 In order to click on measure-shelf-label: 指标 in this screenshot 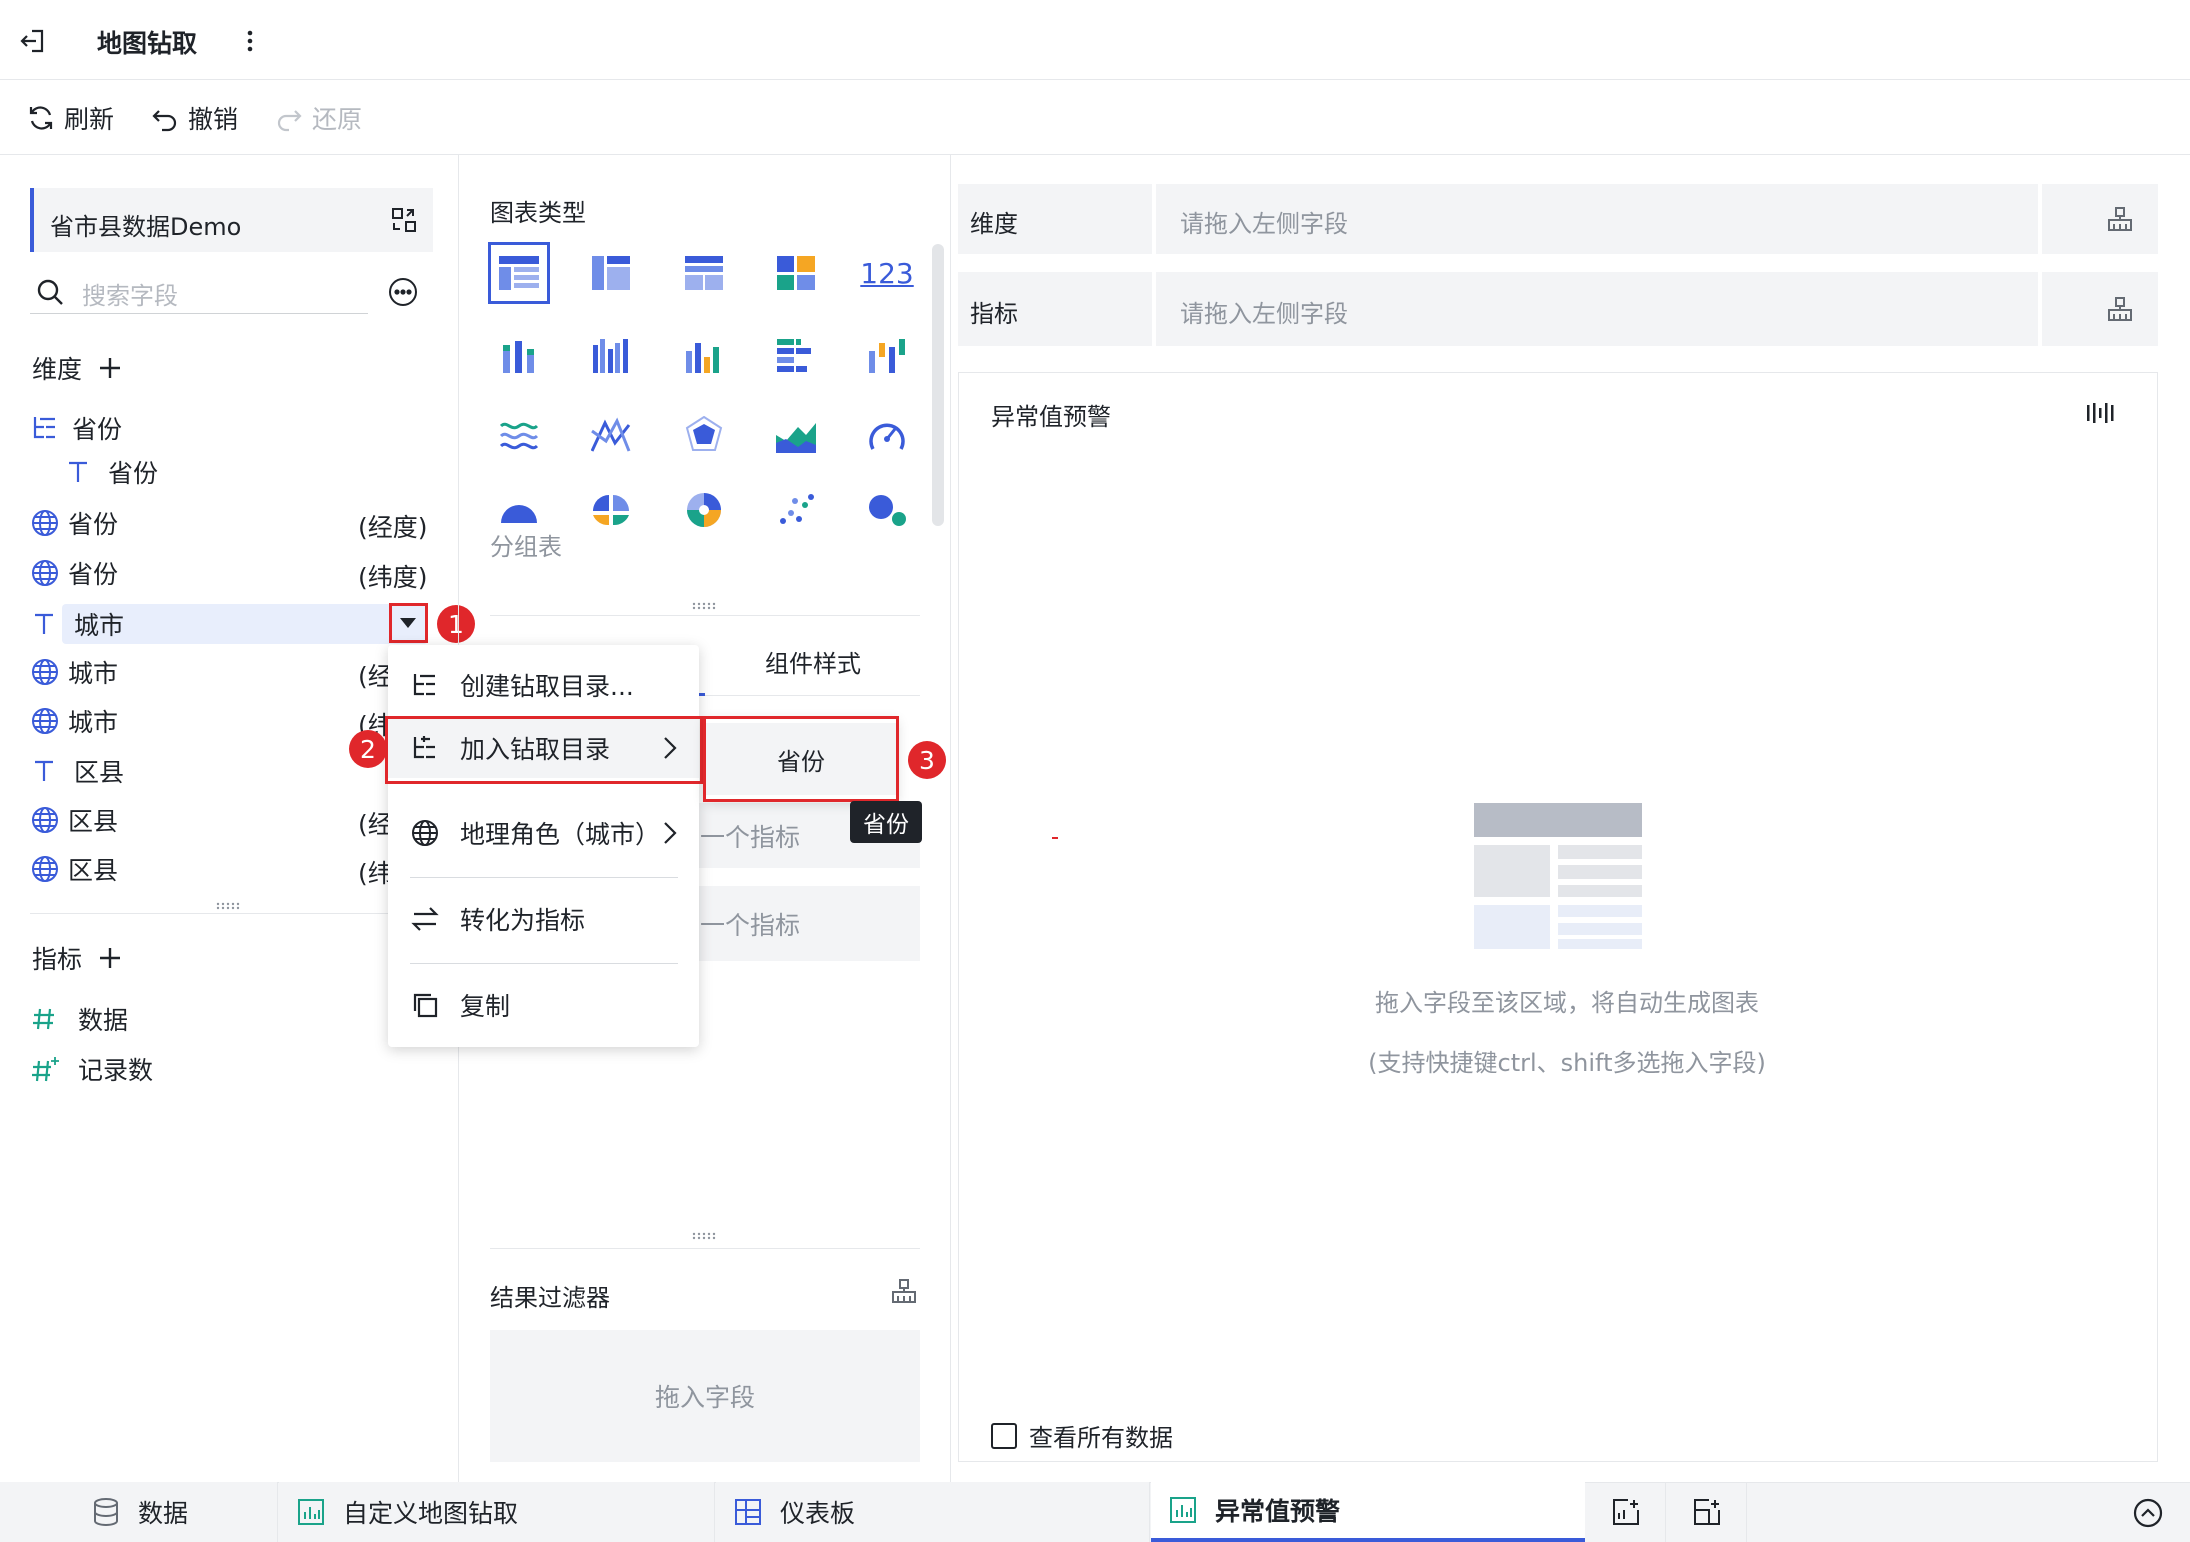, I will do `click(994, 314)`.